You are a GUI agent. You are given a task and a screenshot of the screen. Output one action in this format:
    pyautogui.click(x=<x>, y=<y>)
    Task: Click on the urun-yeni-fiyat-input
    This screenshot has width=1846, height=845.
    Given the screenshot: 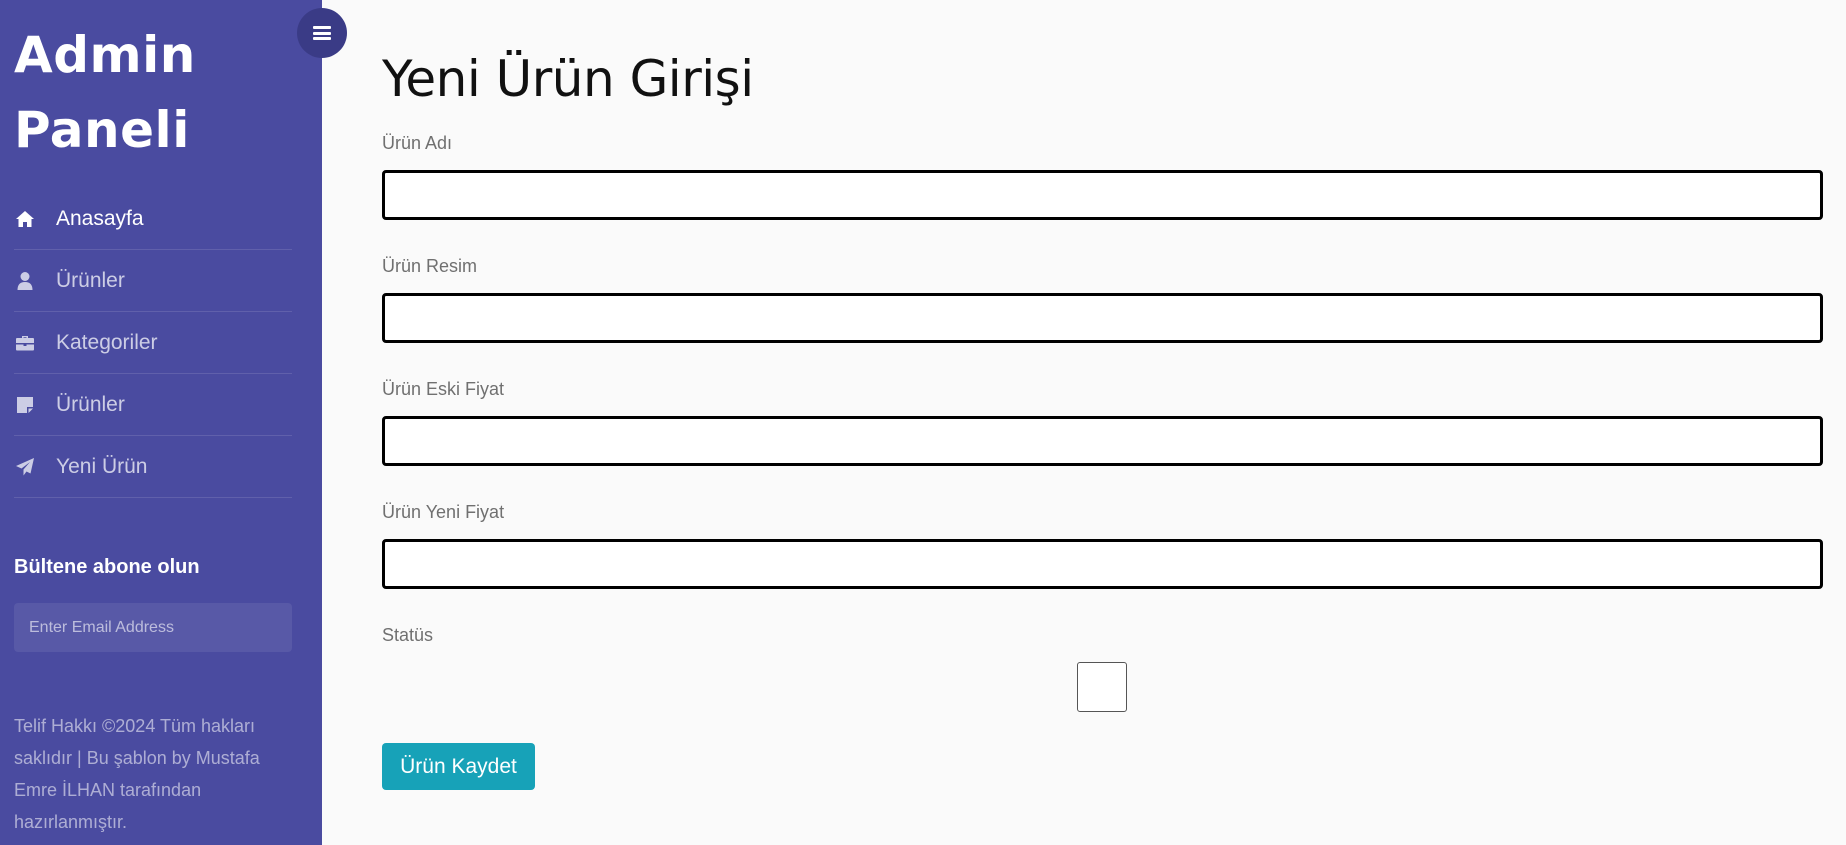 What is the action you would take?
    pyautogui.click(x=1102, y=564)
    